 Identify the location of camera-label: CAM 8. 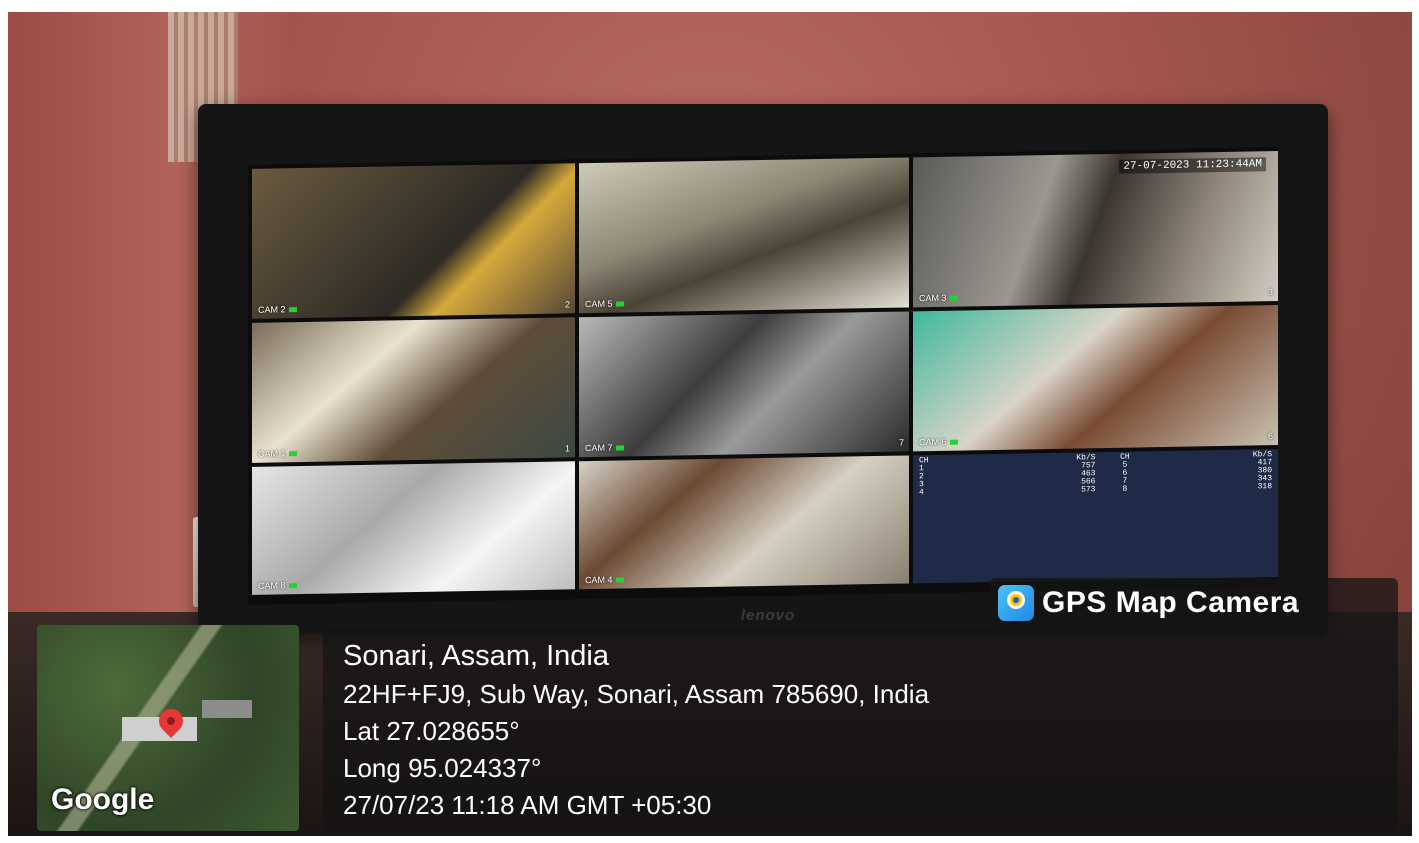
(277, 585).